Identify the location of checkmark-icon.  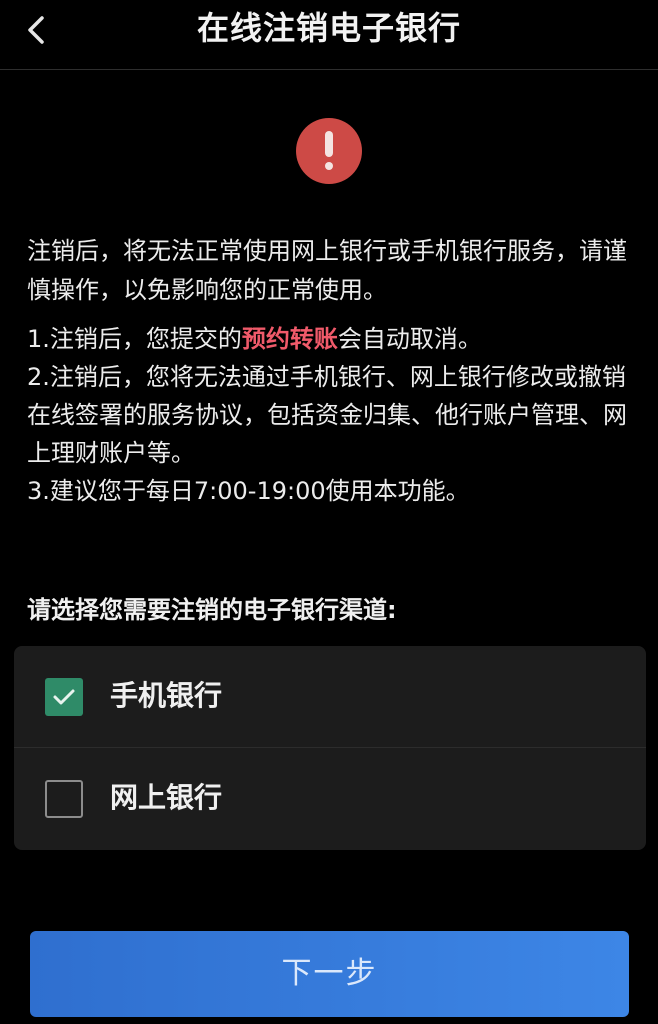
(64, 697).